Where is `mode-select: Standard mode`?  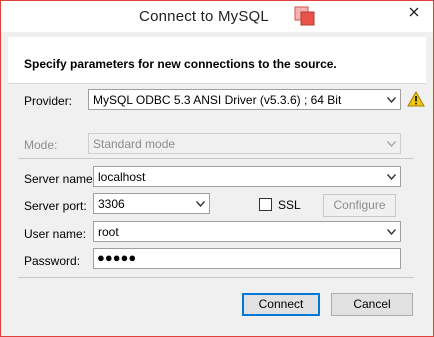 mode-select: Standard mode is located at coordinates (244, 143).